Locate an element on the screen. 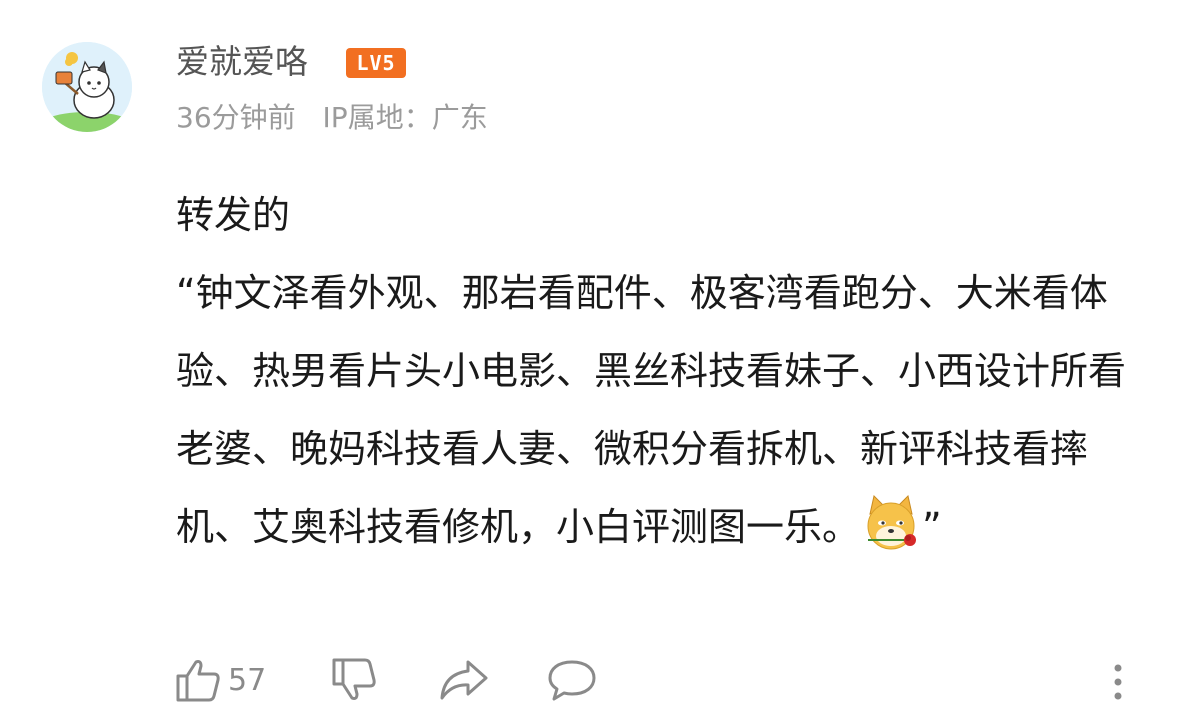 The image size is (1179, 727). username: 爱就爱咯 is located at coordinates (242, 62).